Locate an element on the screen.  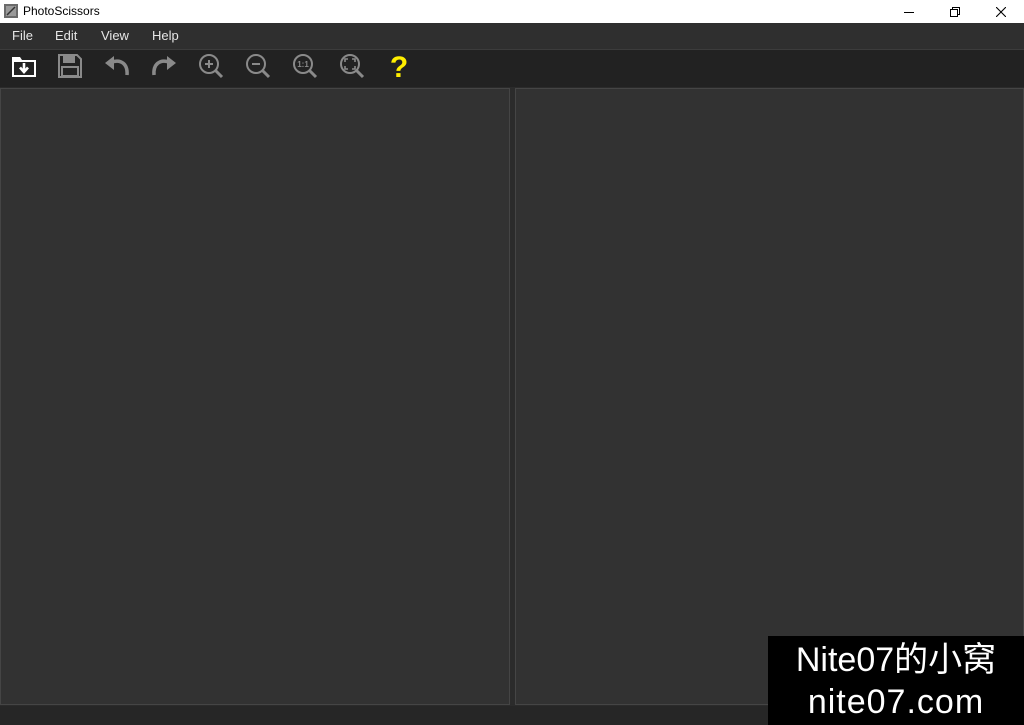
zoom-in-icon is located at coordinates (211, 68).